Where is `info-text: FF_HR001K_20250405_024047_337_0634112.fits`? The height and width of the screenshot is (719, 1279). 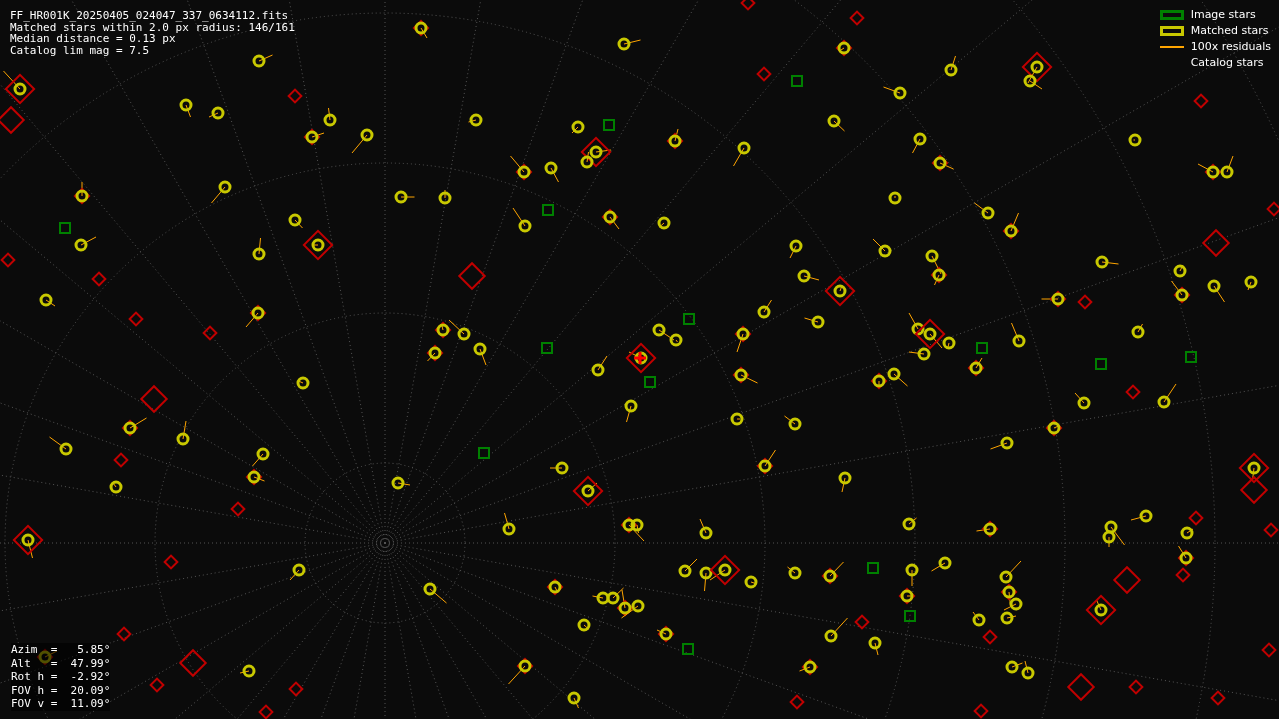 info-text: FF_HR001K_20250405_024047_337_0634112.fits is located at coordinates (150, 16).